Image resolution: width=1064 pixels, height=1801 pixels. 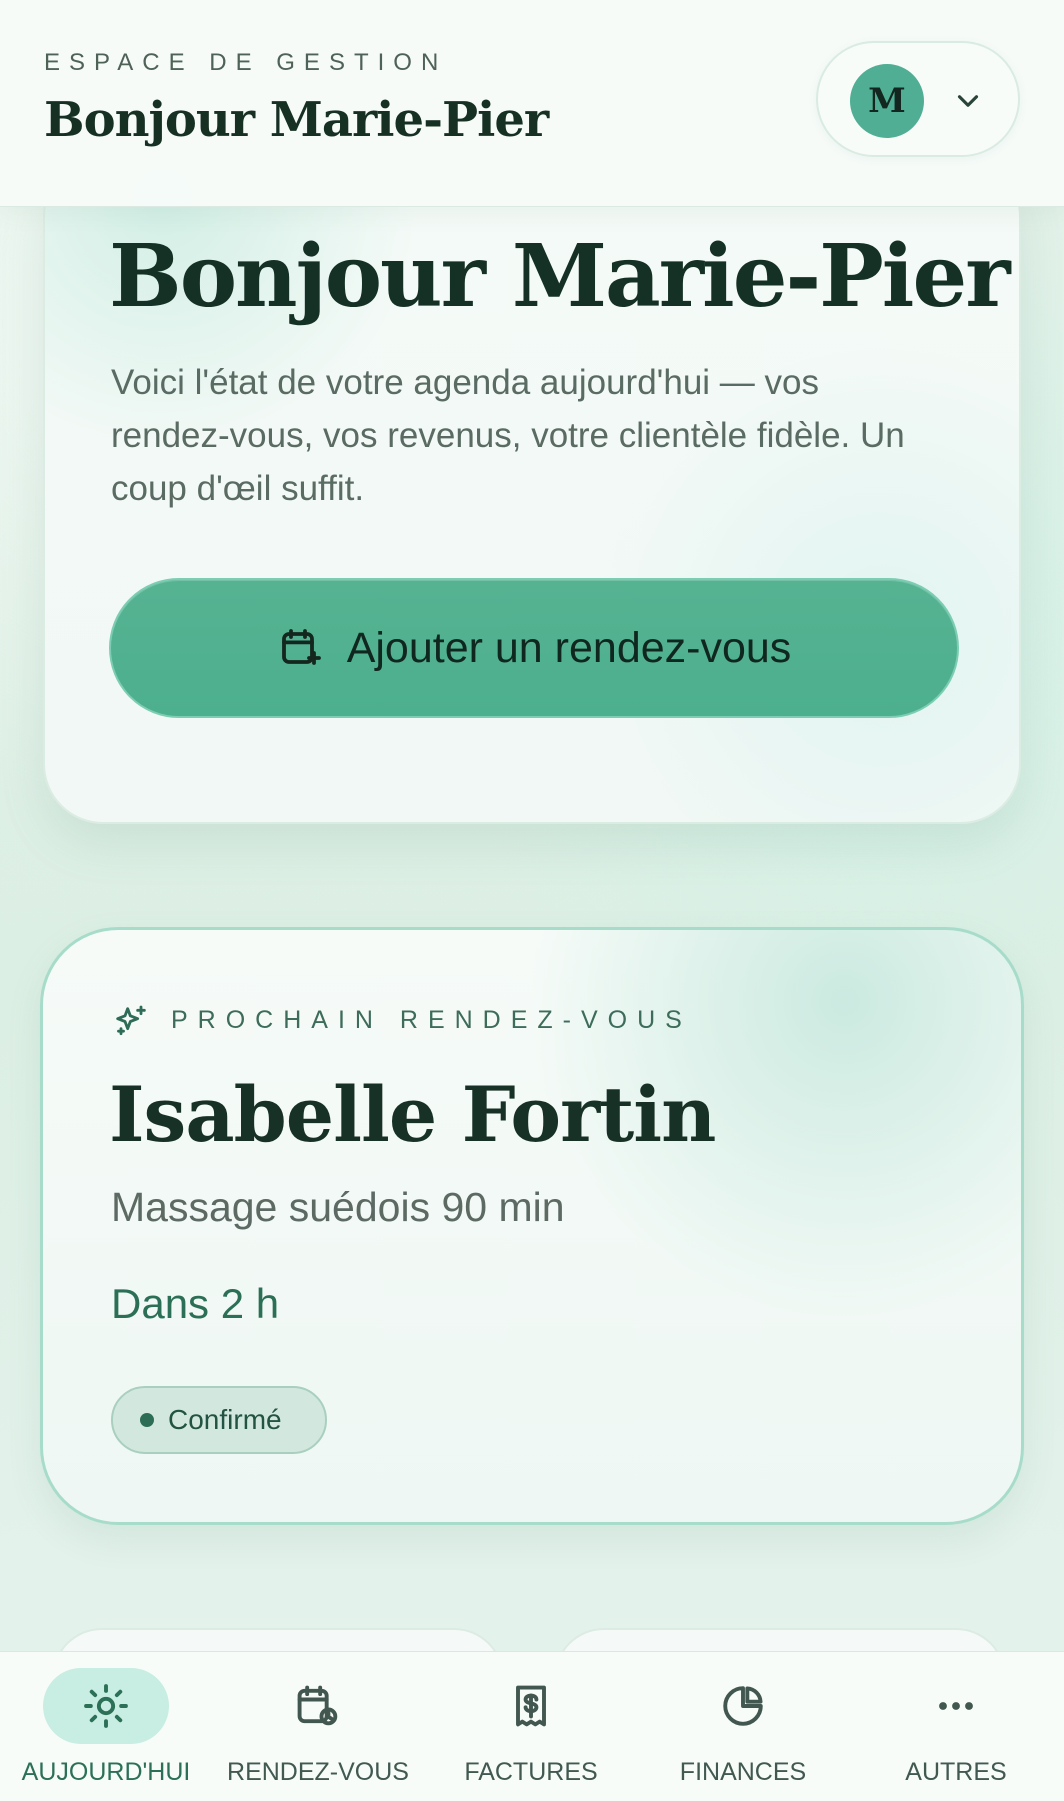 What do you see at coordinates (317, 1705) in the screenshot?
I see `calendar-clock-icon` at bounding box center [317, 1705].